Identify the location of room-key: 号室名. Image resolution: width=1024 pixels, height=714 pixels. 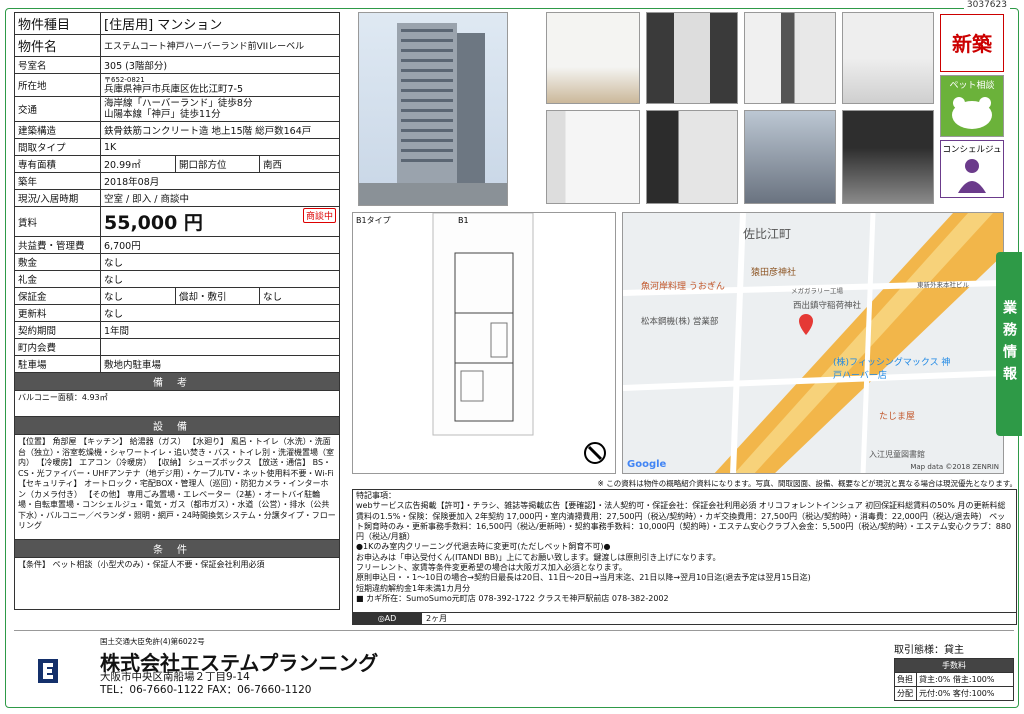
(57, 65).